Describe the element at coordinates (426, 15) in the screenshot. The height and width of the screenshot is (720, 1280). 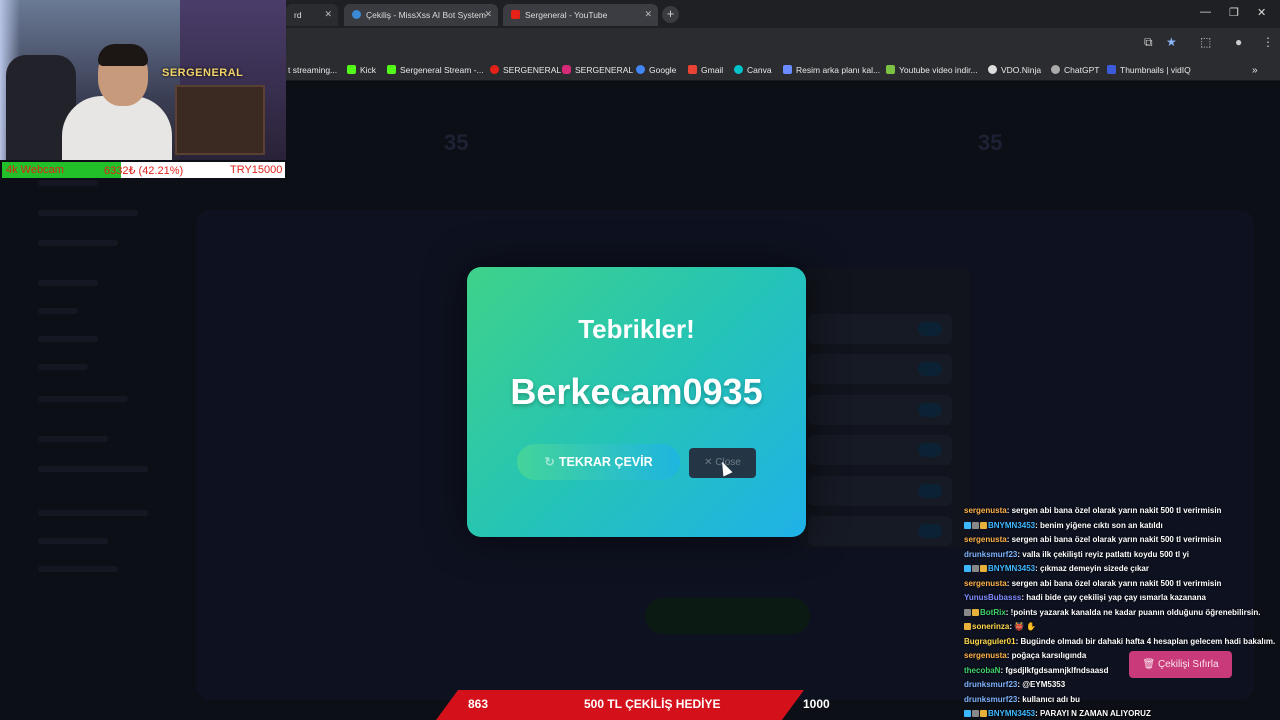
I see `tab-label: Çekiliş - MissXss AI Bot System` at that location.